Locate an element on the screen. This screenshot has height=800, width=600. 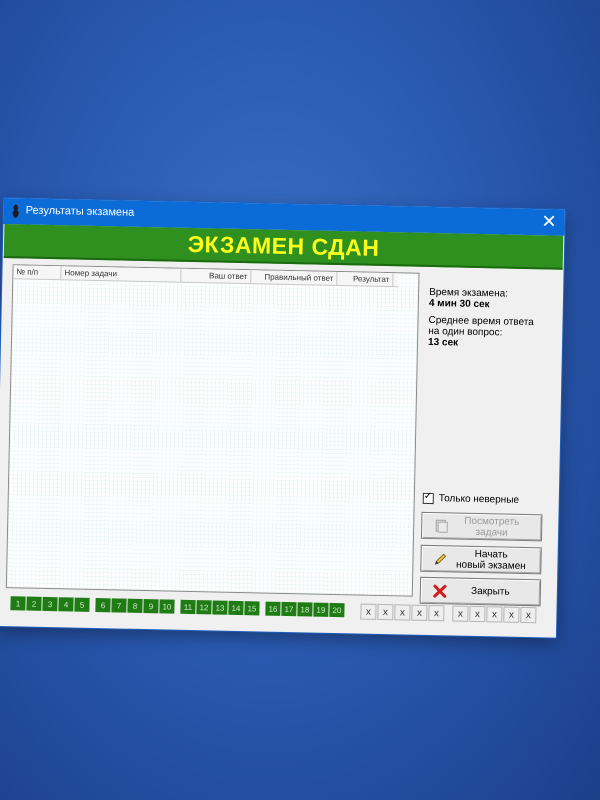
question-indicator-20: 20 is located at coordinates (337, 610).